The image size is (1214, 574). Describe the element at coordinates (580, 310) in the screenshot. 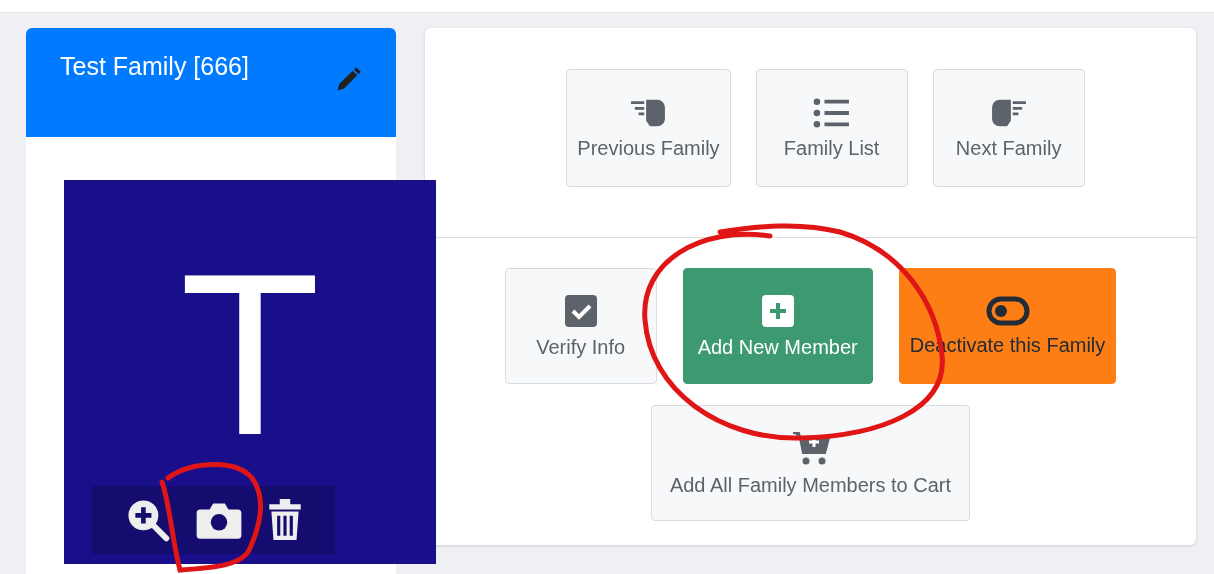

I see `checkbox-icon` at that location.